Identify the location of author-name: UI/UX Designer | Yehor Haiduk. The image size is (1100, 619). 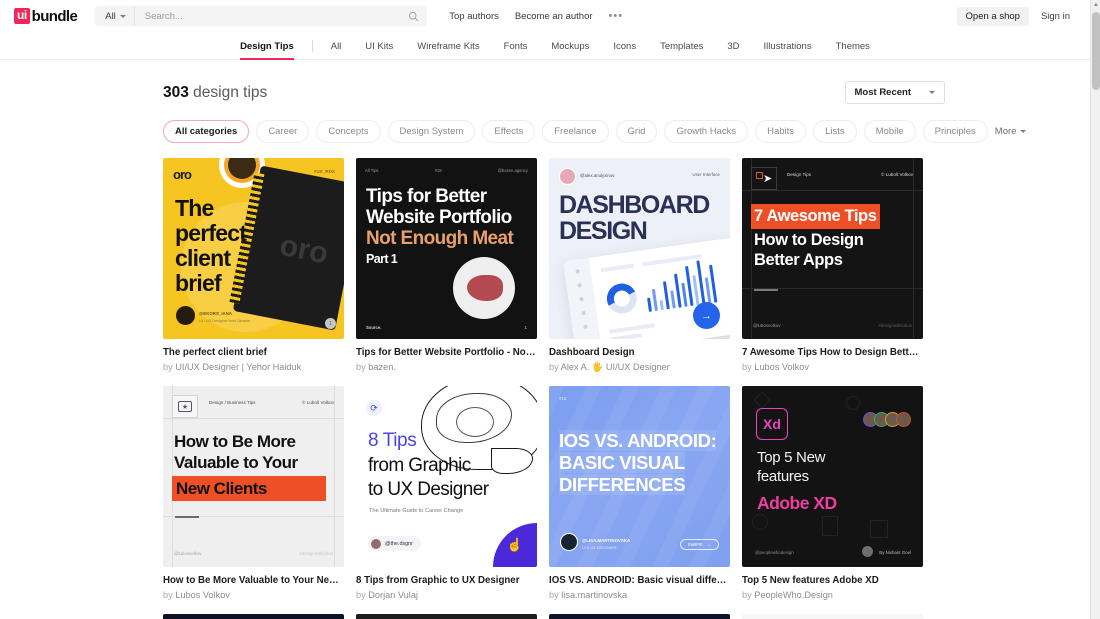
(238, 367).